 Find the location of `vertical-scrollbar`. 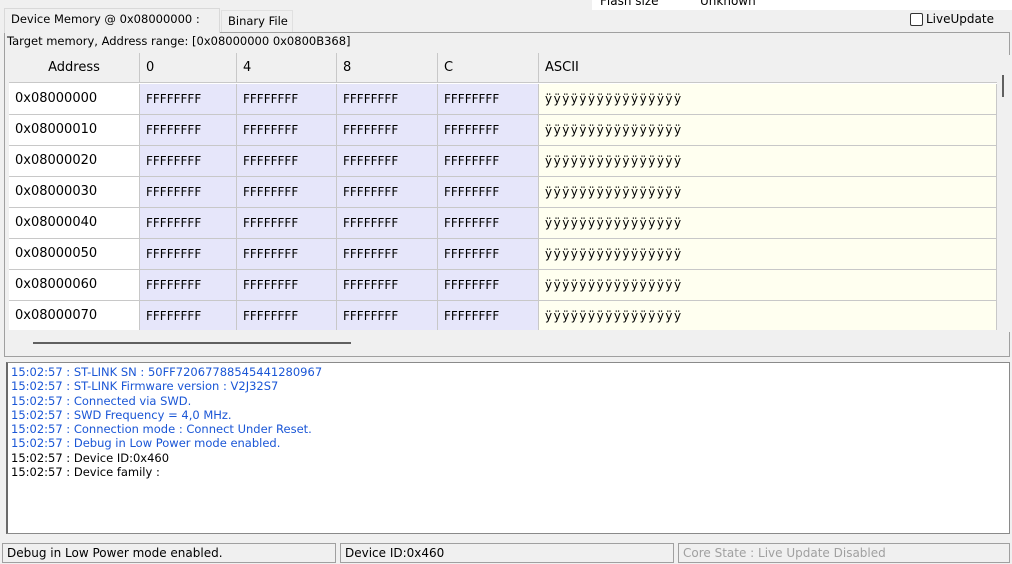

vertical-scrollbar is located at coordinates (1003, 193).